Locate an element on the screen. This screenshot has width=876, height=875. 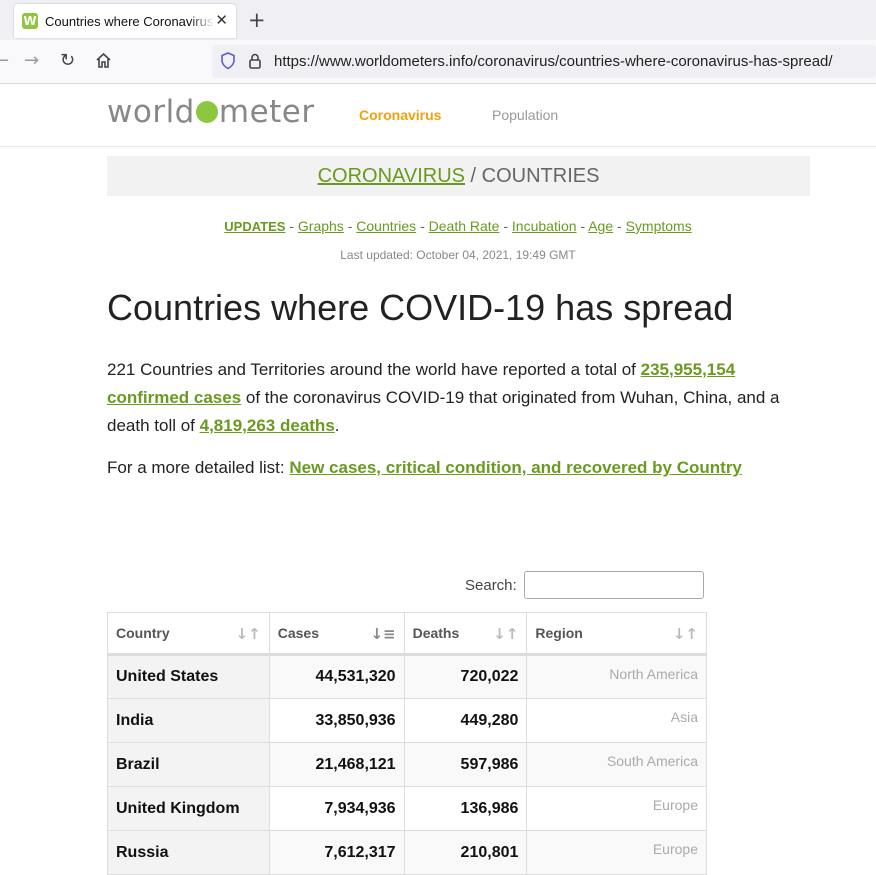
forward-icon: → is located at coordinates (31, 60).